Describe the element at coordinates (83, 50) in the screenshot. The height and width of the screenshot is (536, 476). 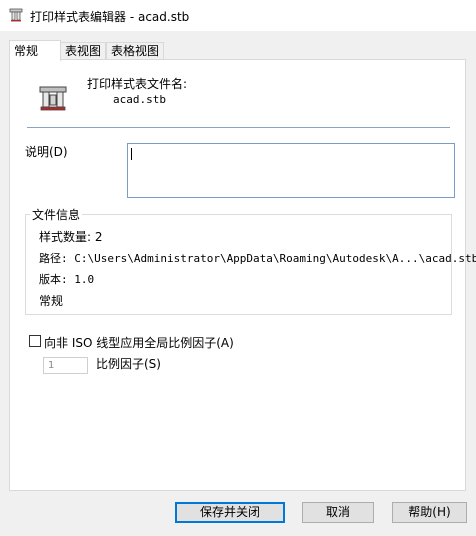
I see `tab-table-view: 表视图` at that location.